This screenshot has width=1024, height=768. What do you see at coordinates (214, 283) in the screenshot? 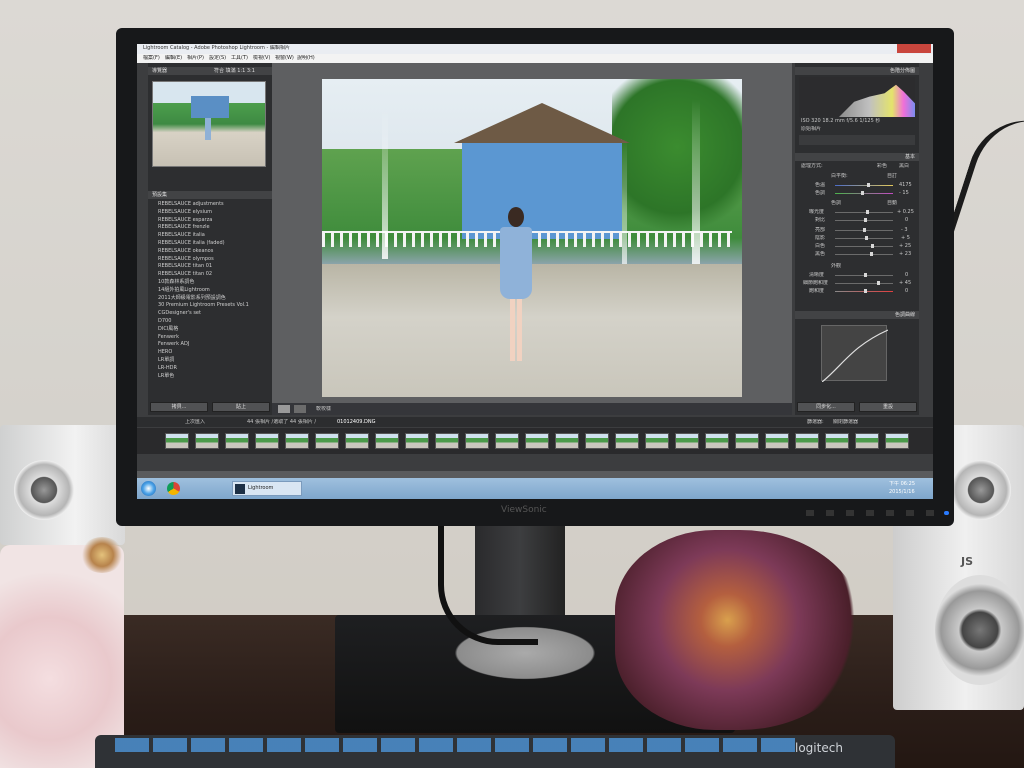
I see `preset-item: 10款森林系調色` at bounding box center [214, 283].